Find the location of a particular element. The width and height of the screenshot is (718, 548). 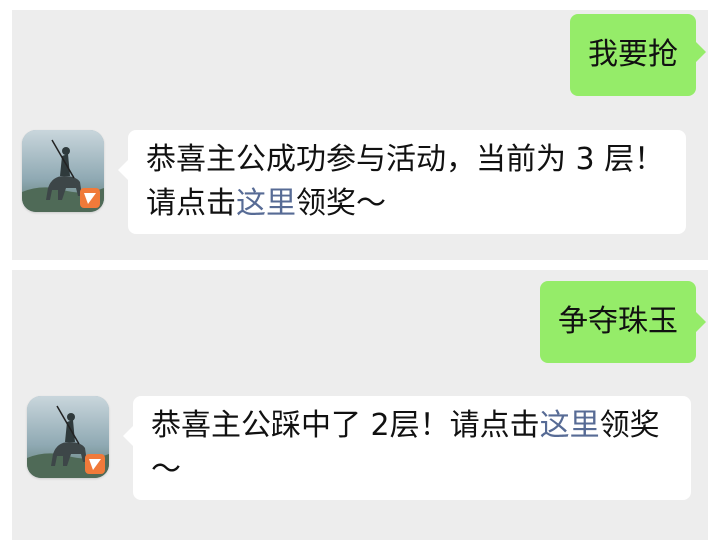

sent-message-bubble: 我要抢 is located at coordinates (633, 55).